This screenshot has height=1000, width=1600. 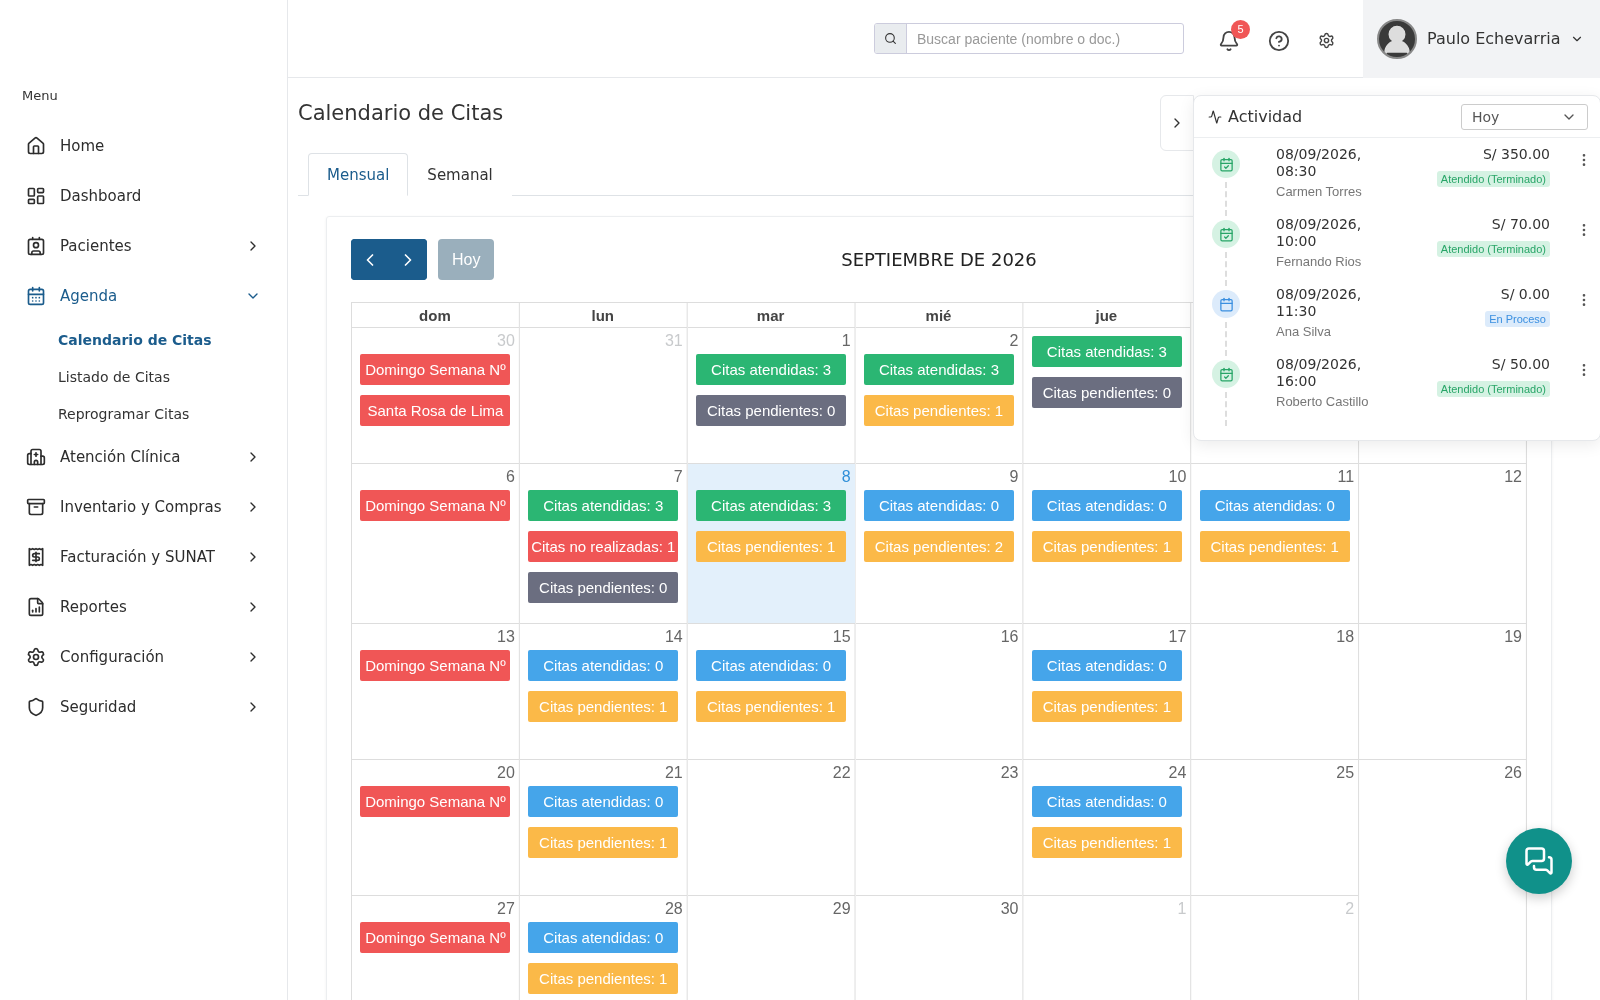 What do you see at coordinates (1279, 40) in the screenshot?
I see `help-icon` at bounding box center [1279, 40].